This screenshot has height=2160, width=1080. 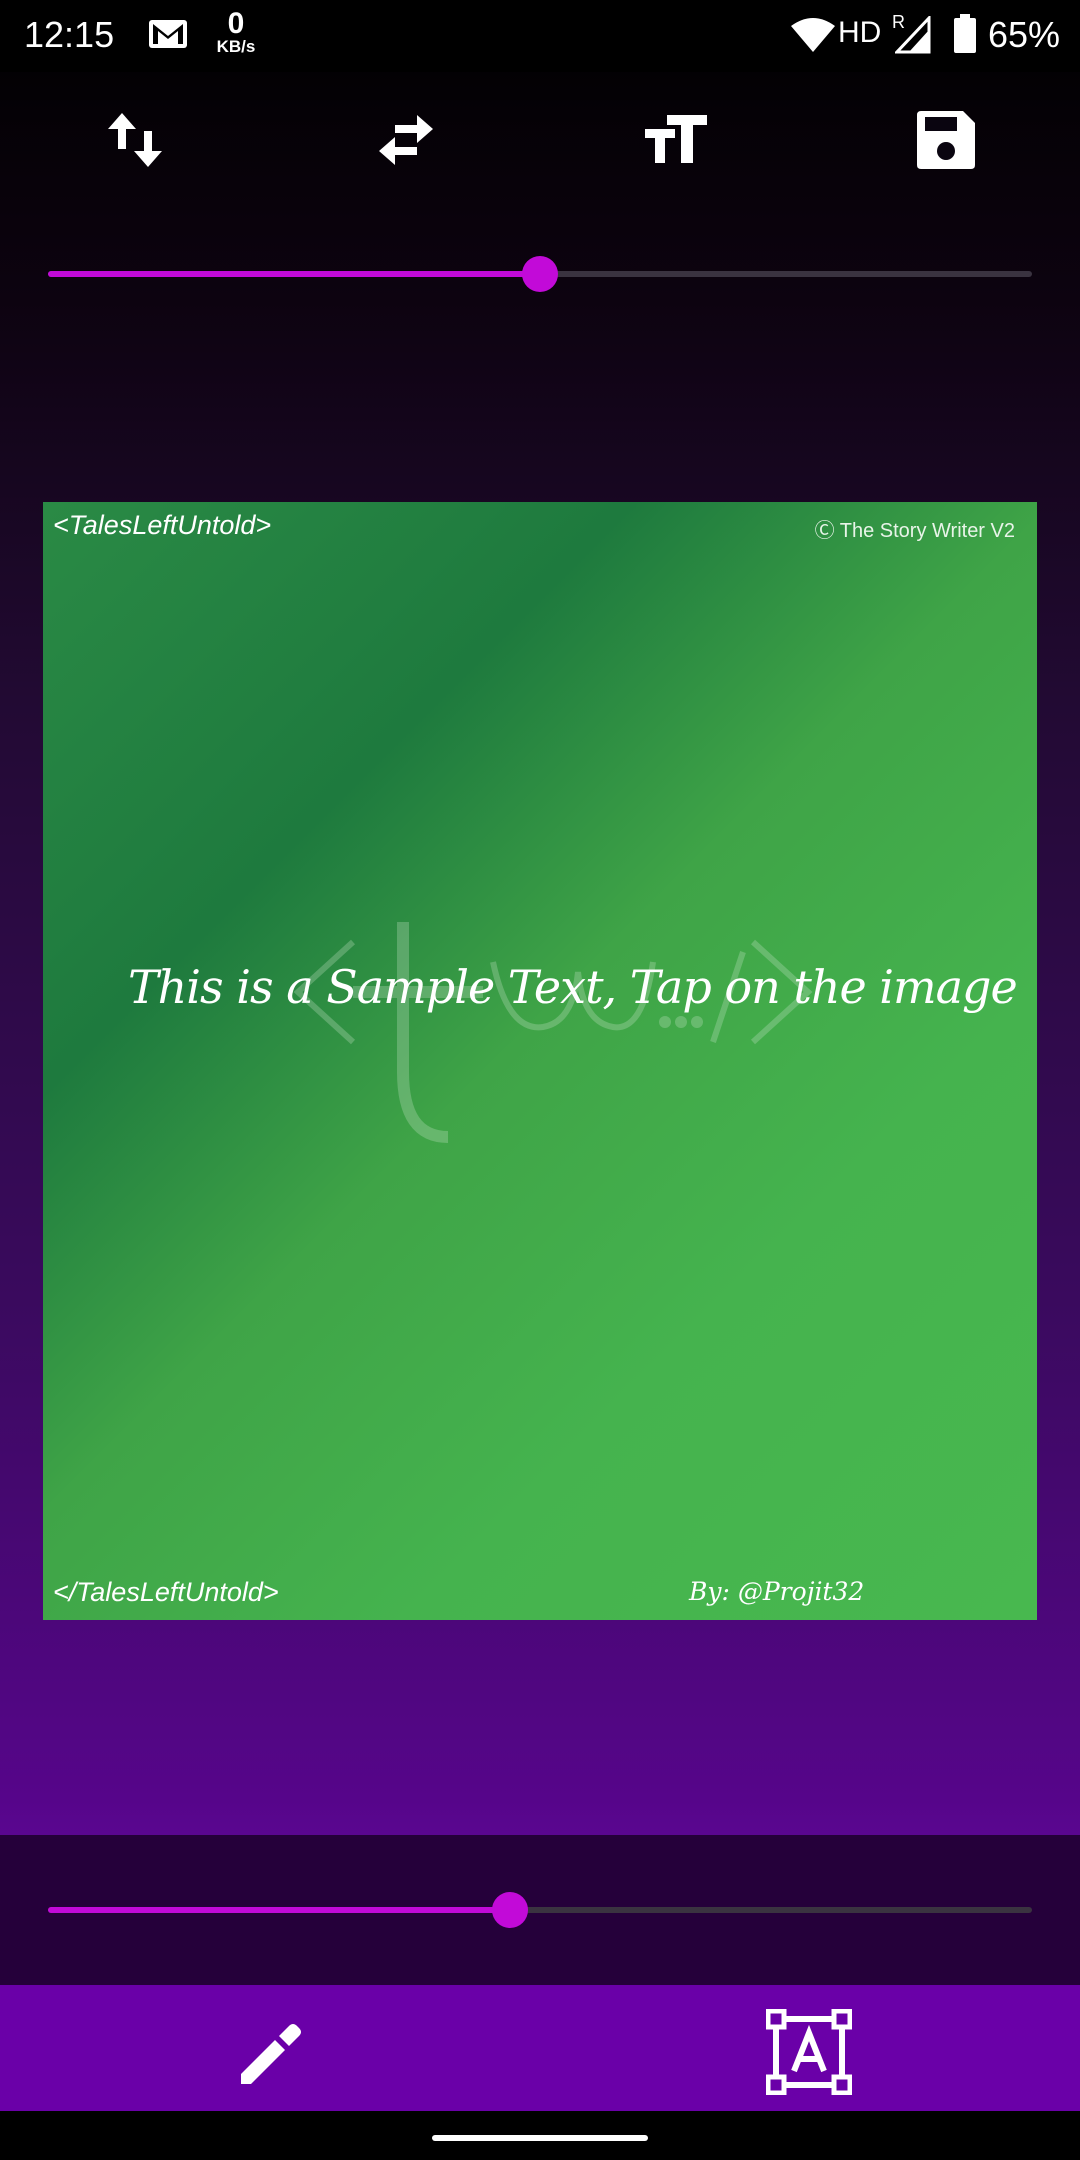 What do you see at coordinates (914, 531) in the screenshot?
I see `copyright-label: Ⓒ The Story Writer V2` at bounding box center [914, 531].